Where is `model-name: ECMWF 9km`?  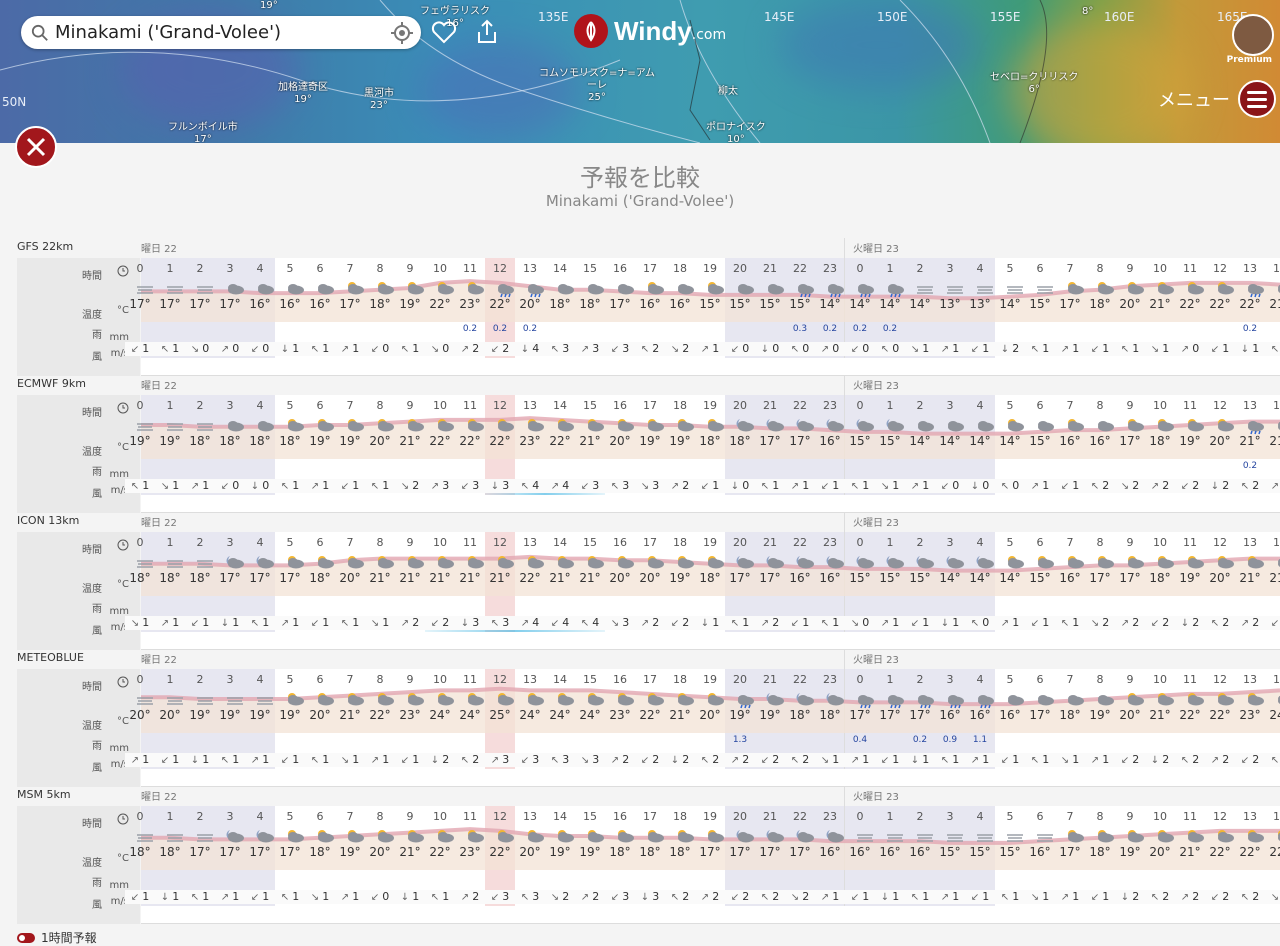 model-name: ECMWF 9km is located at coordinates (51, 383).